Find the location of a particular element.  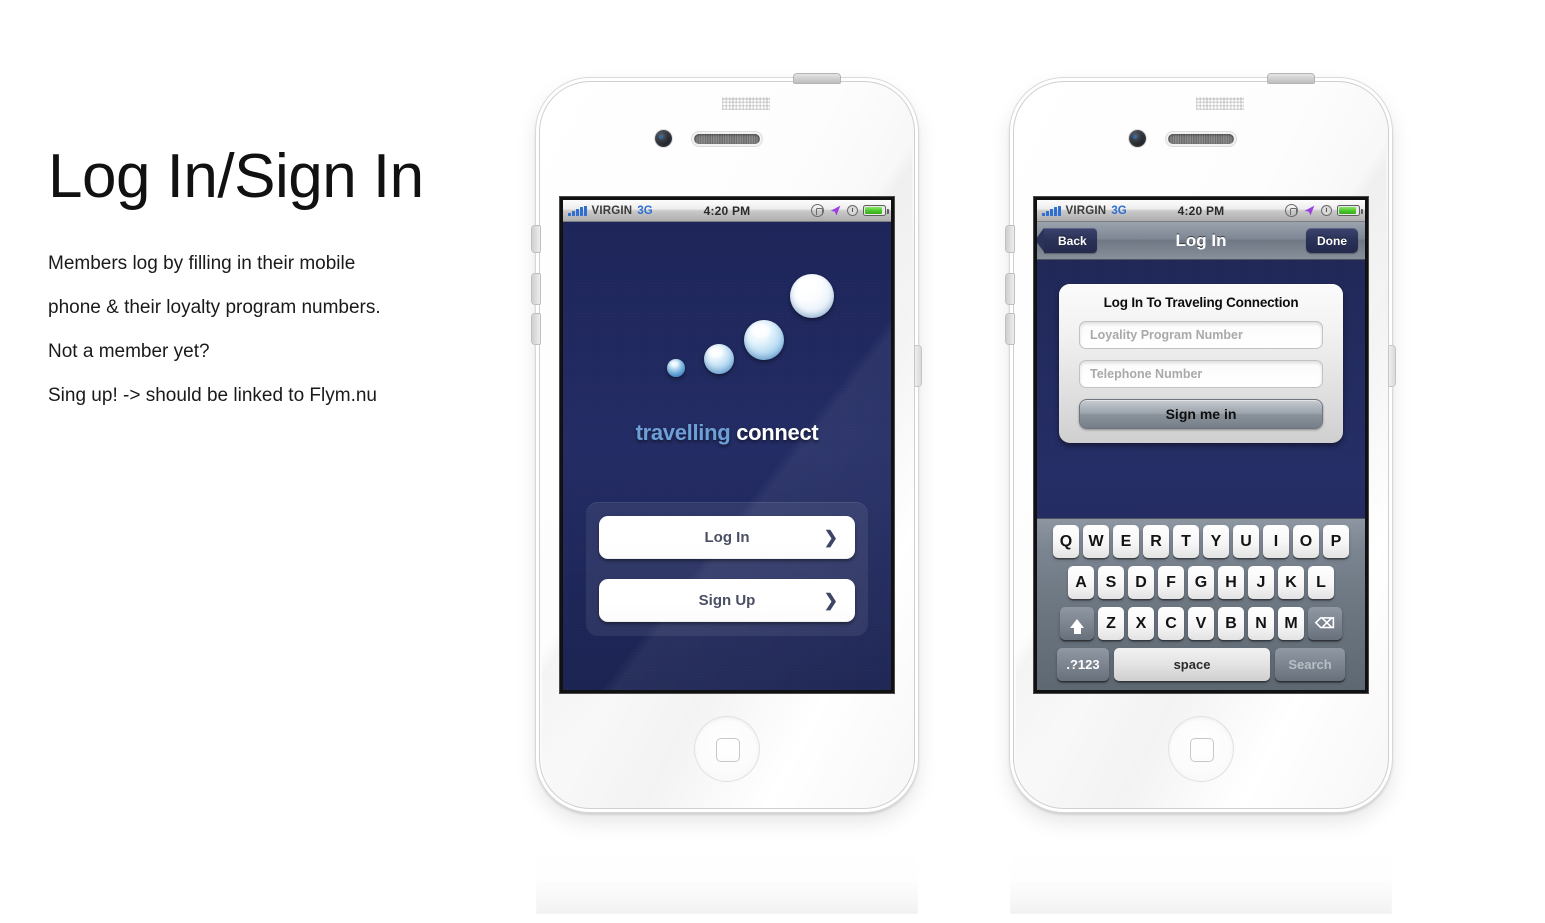

signal-bars-icon is located at coordinates (577, 210).